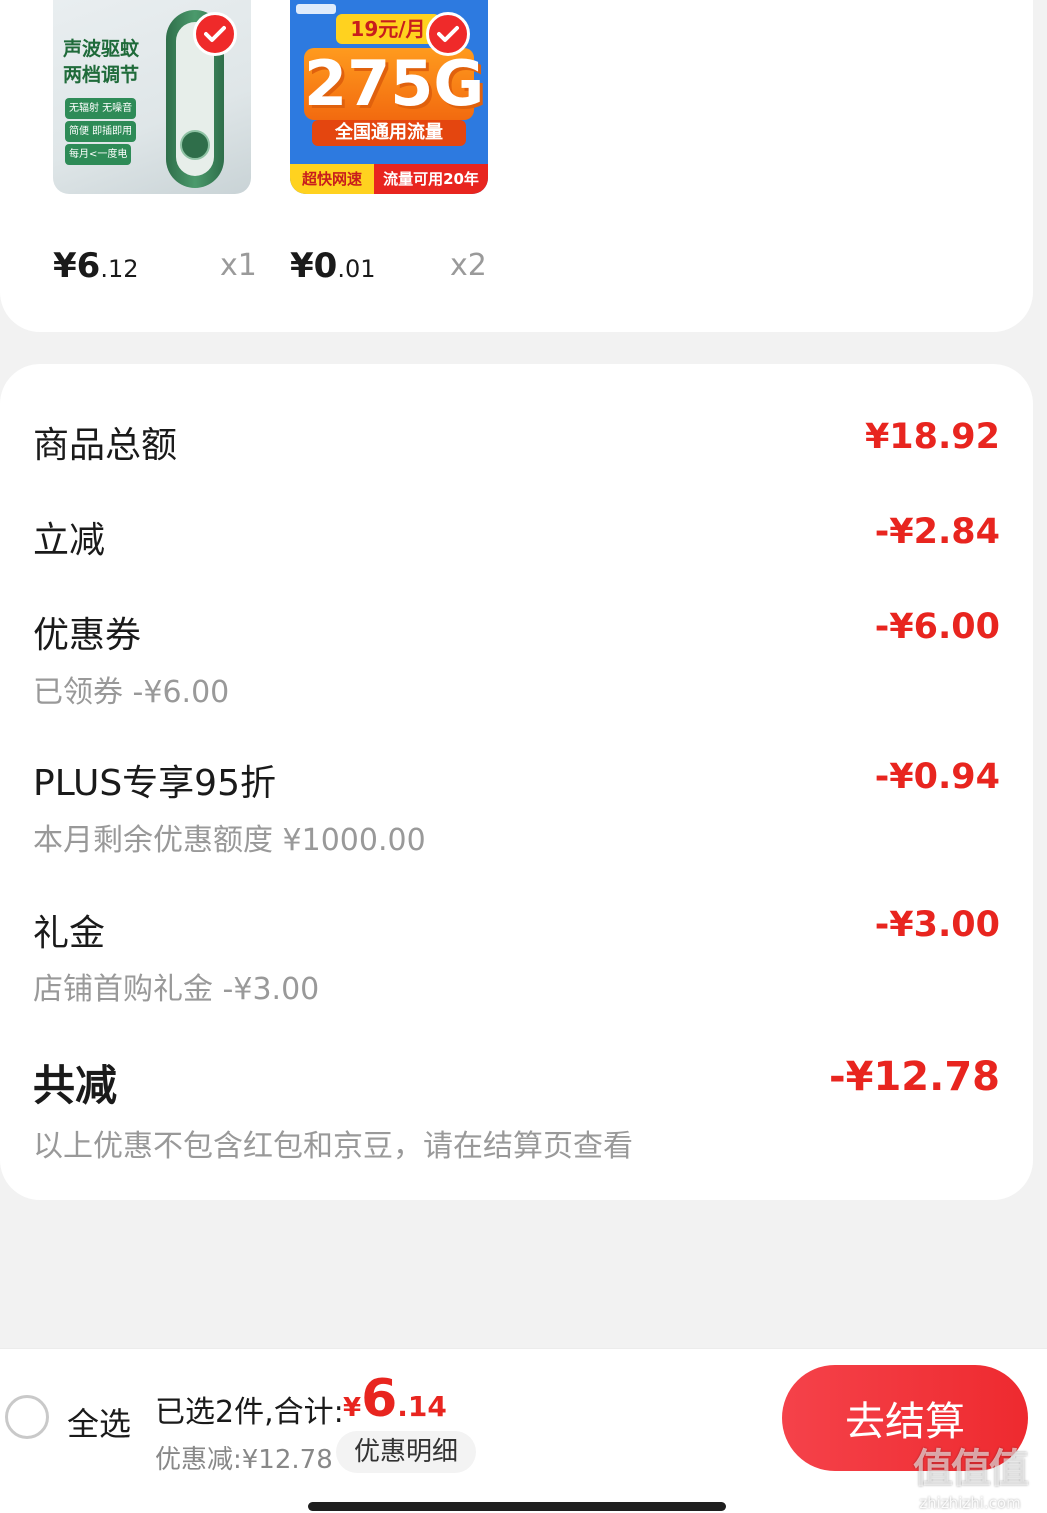 The height and width of the screenshot is (1513, 1047). What do you see at coordinates (176, 989) in the screenshot?
I see `gift-sub: 店铺首购礼金 -¥3.00` at bounding box center [176, 989].